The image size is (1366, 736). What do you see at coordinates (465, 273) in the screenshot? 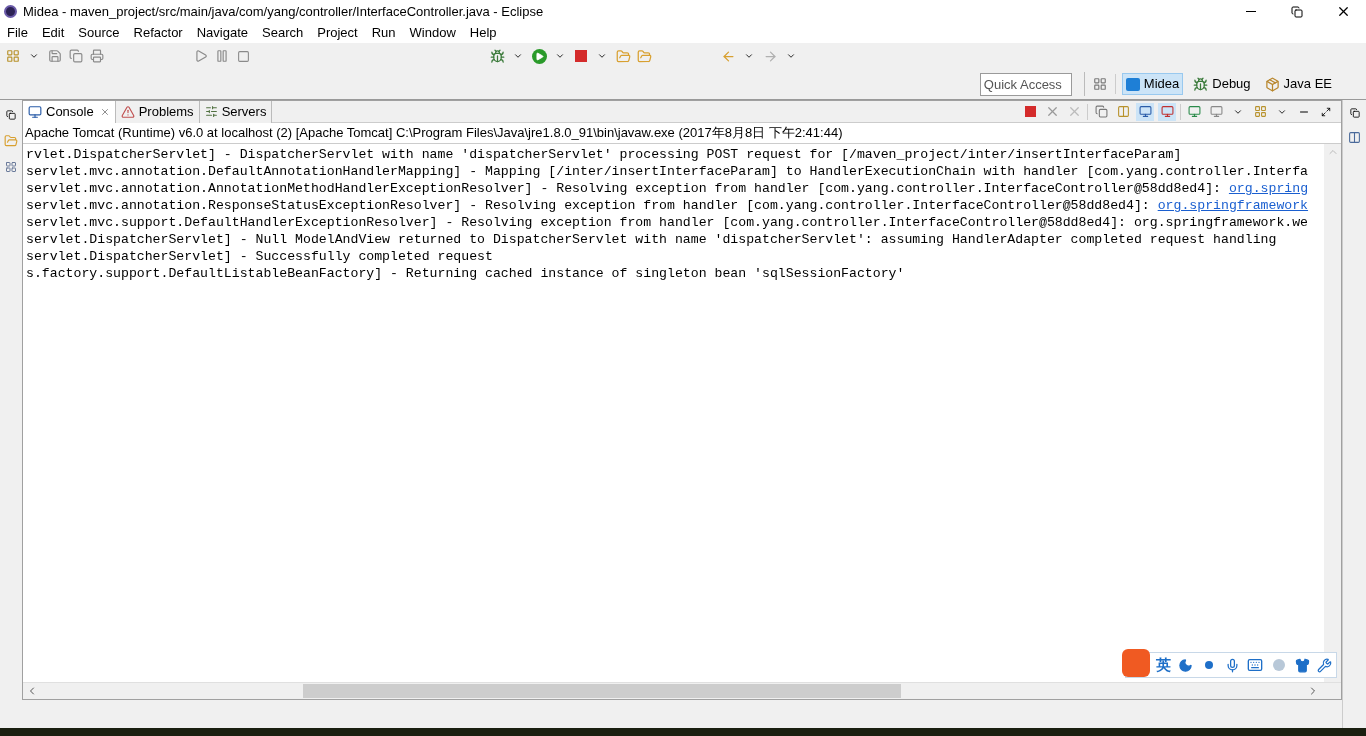
I see `console-line: s.factory.support.DefaultListableBeanFactory] - Returning cached instance of singleton bean 'sqlSessionFactory'` at bounding box center [465, 273].